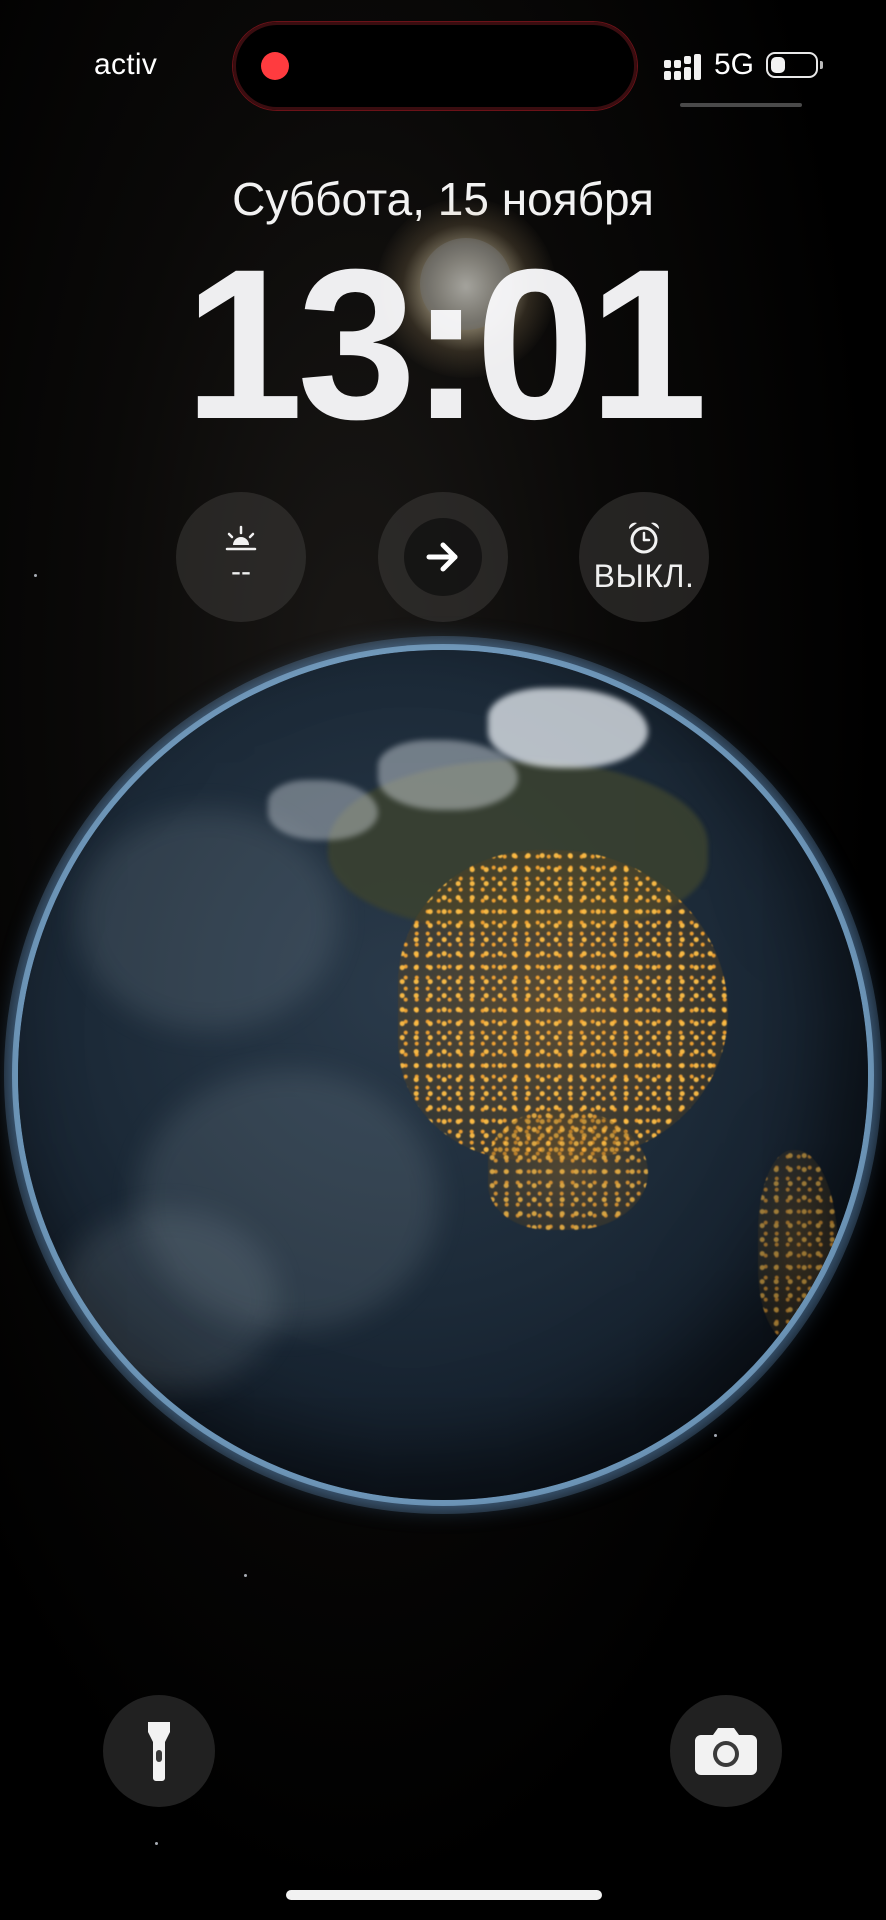 The height and width of the screenshot is (1920, 886). I want to click on cellular-signal-icon, so click(682, 67).